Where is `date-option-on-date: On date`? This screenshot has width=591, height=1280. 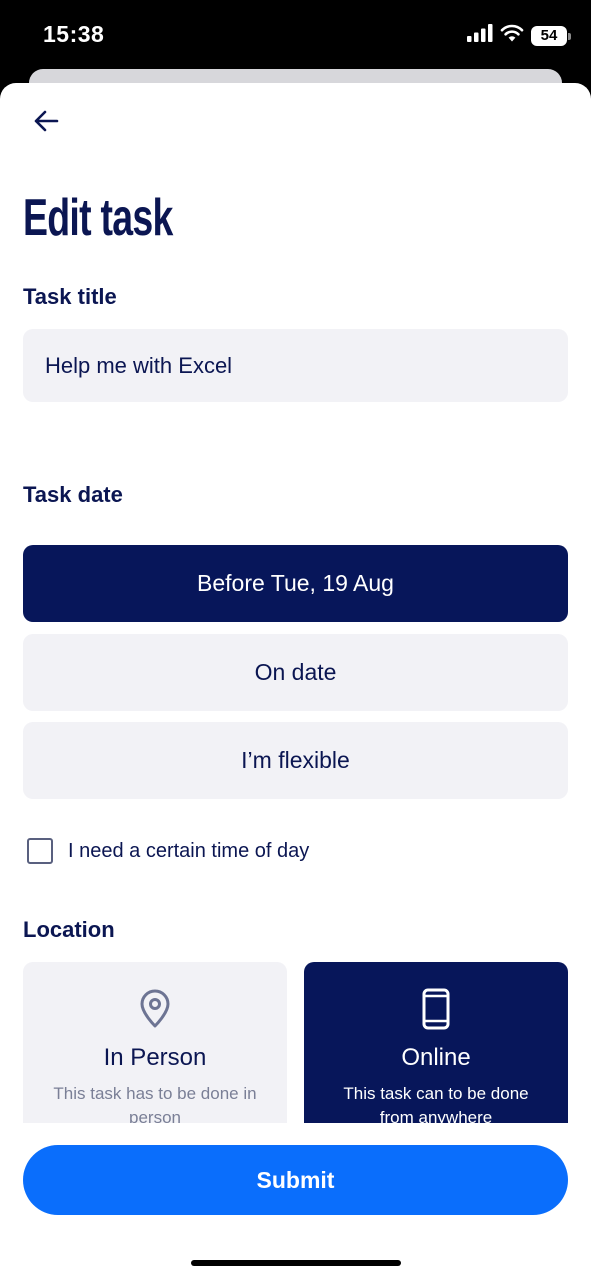
date-option-on-date: On date is located at coordinates (295, 672).